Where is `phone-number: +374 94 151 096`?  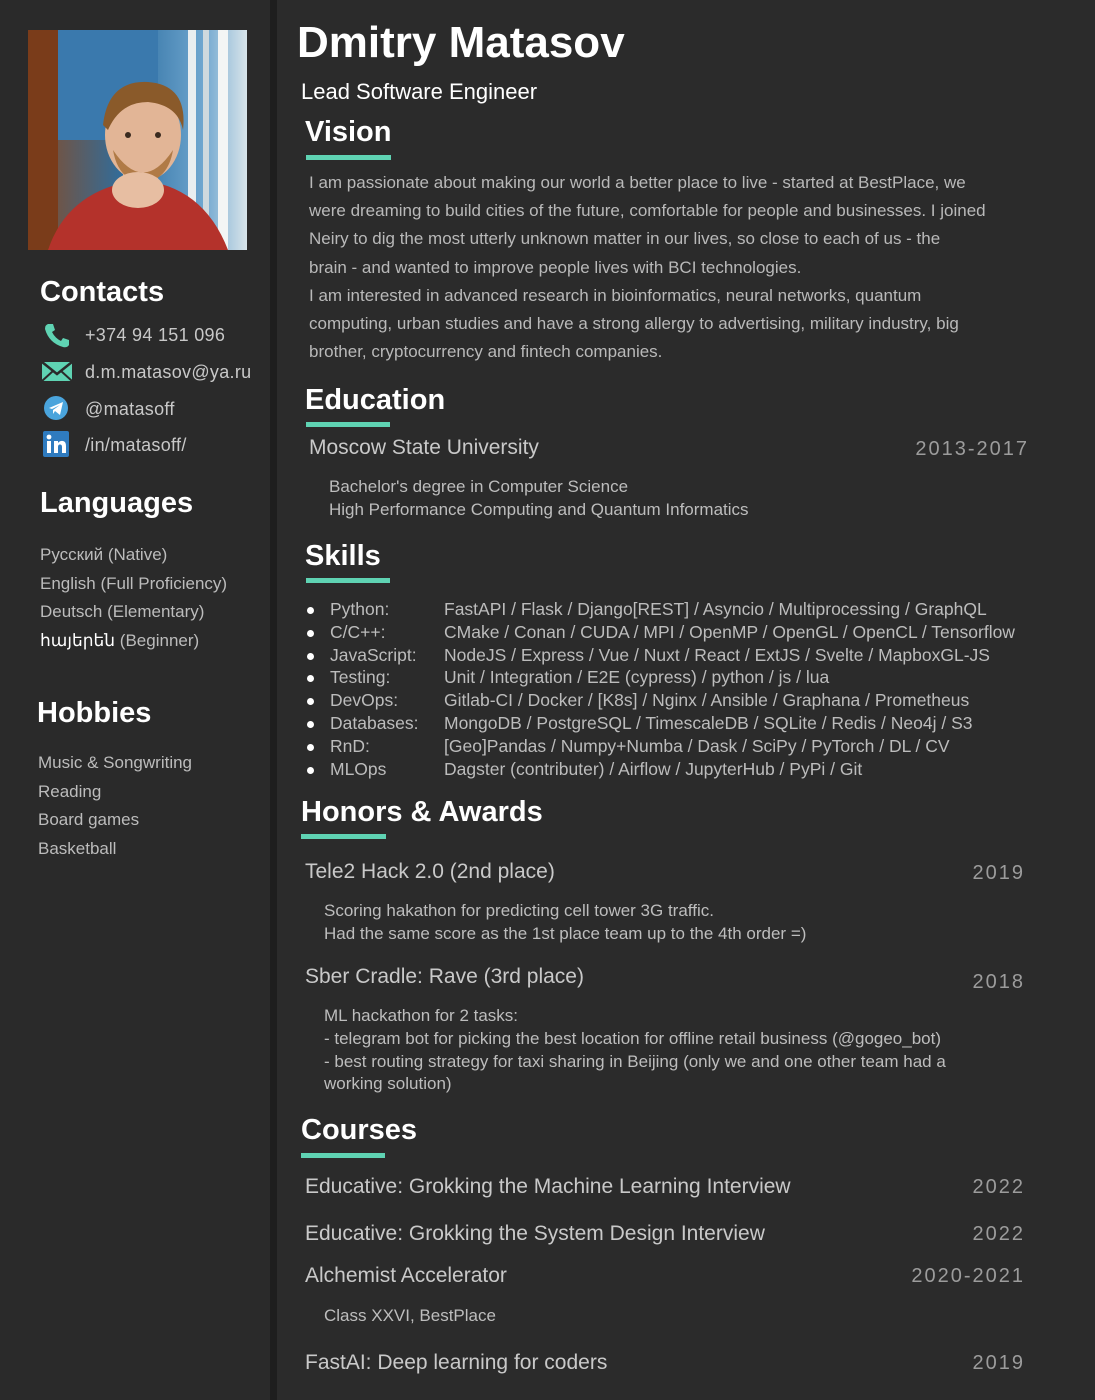 phone-number: +374 94 151 096 is located at coordinates (155, 335).